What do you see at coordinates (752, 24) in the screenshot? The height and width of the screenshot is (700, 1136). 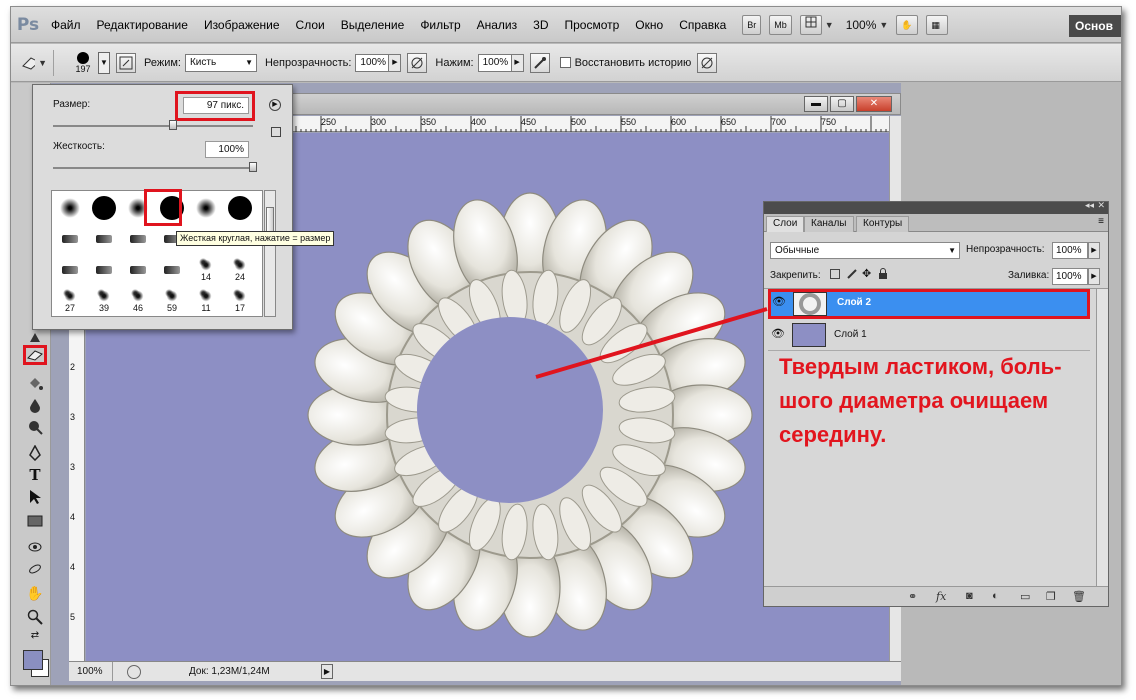 I see `bridge-button: Br` at bounding box center [752, 24].